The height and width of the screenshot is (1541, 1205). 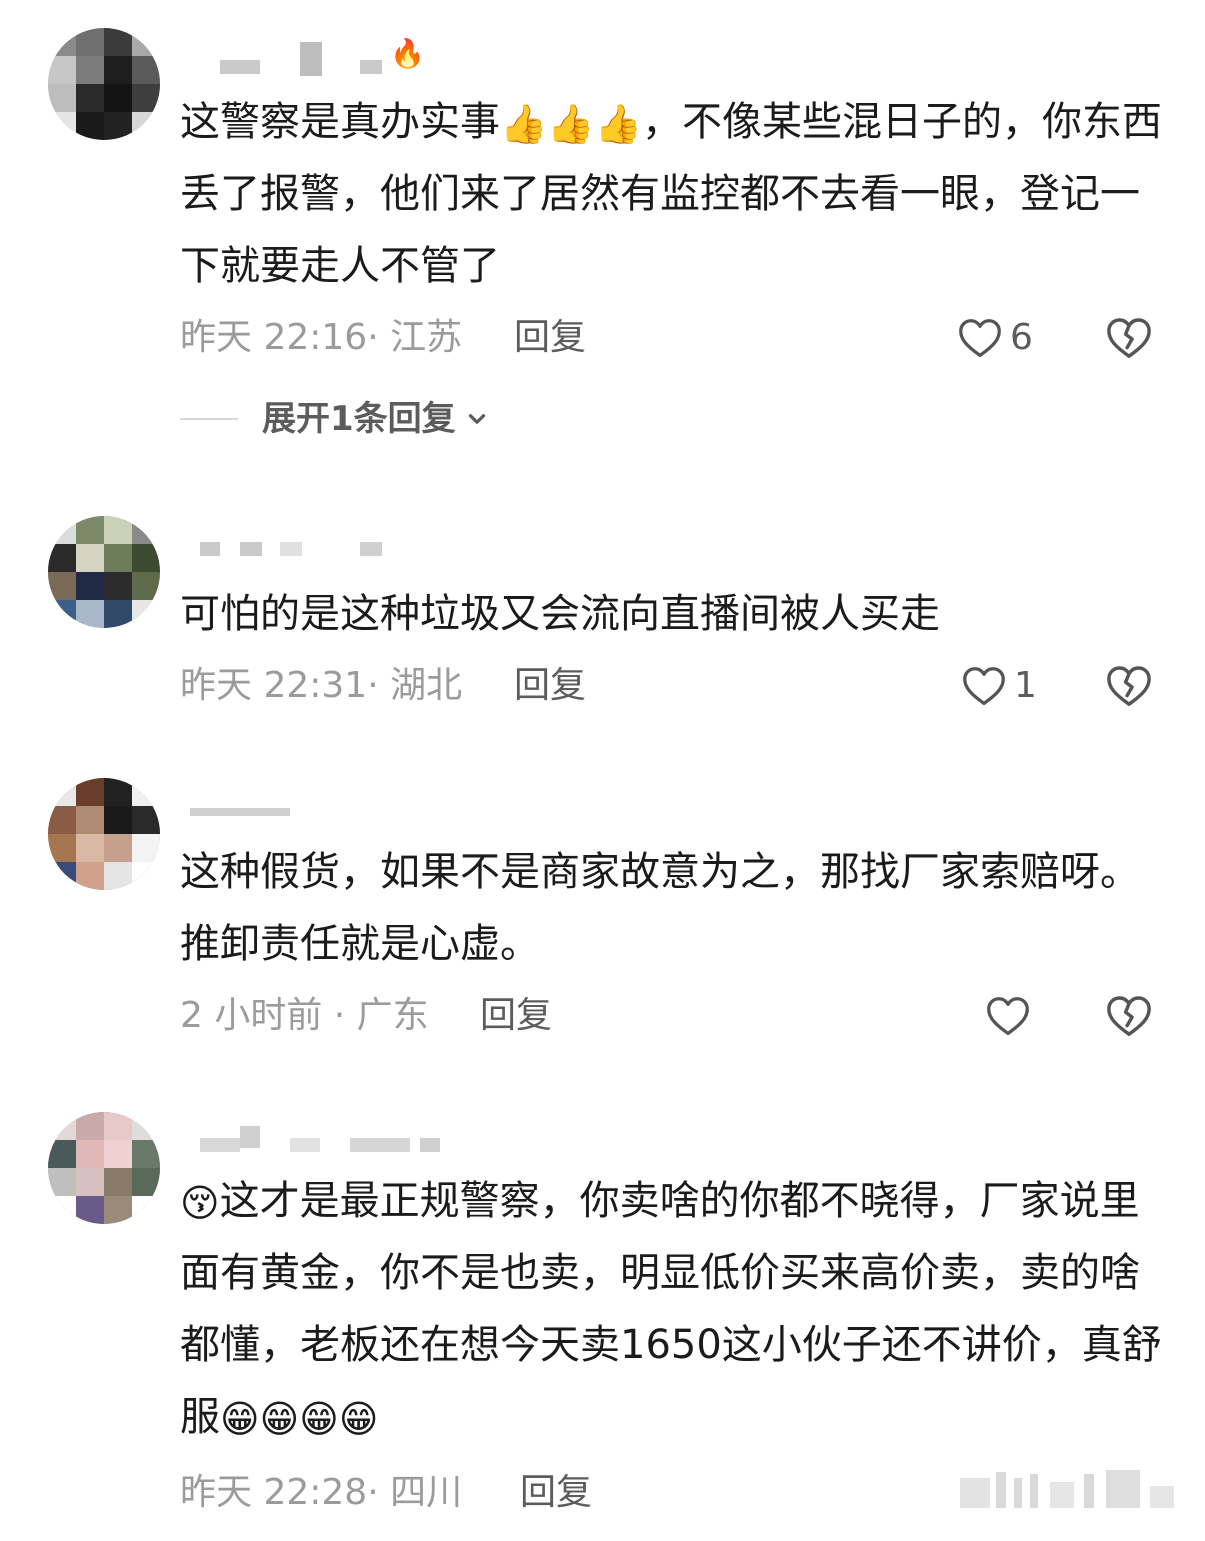 I want to click on like-button: 1, so click(x=999, y=686).